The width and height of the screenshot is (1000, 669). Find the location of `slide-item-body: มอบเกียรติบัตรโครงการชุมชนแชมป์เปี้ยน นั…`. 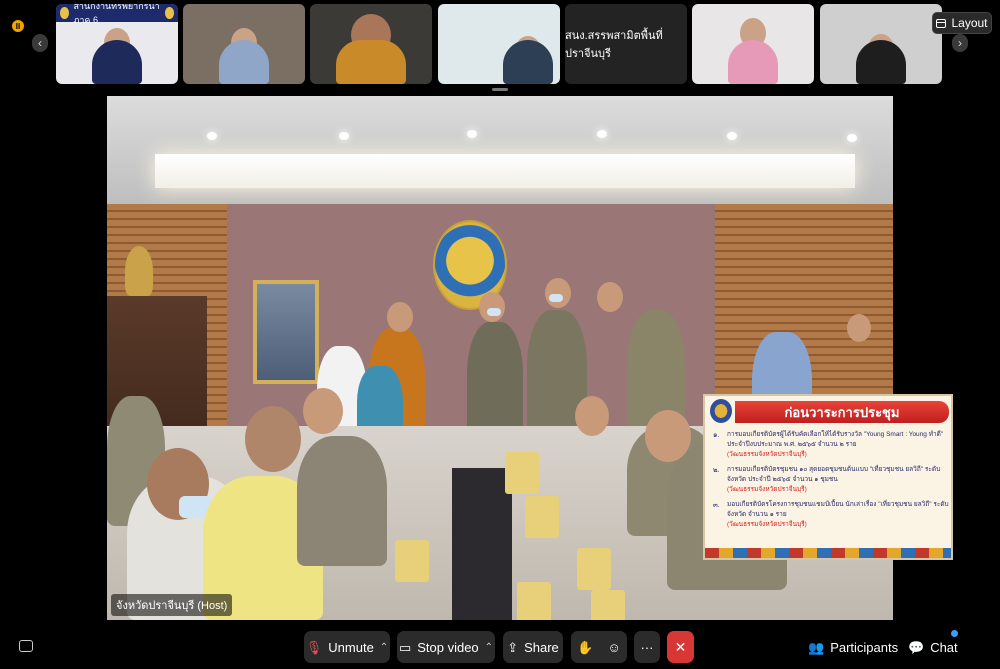

slide-item-body: มอบเกียรติบัตรโครงการชุมชนแชมป์เปี้ยน นั… is located at coordinates (838, 515).